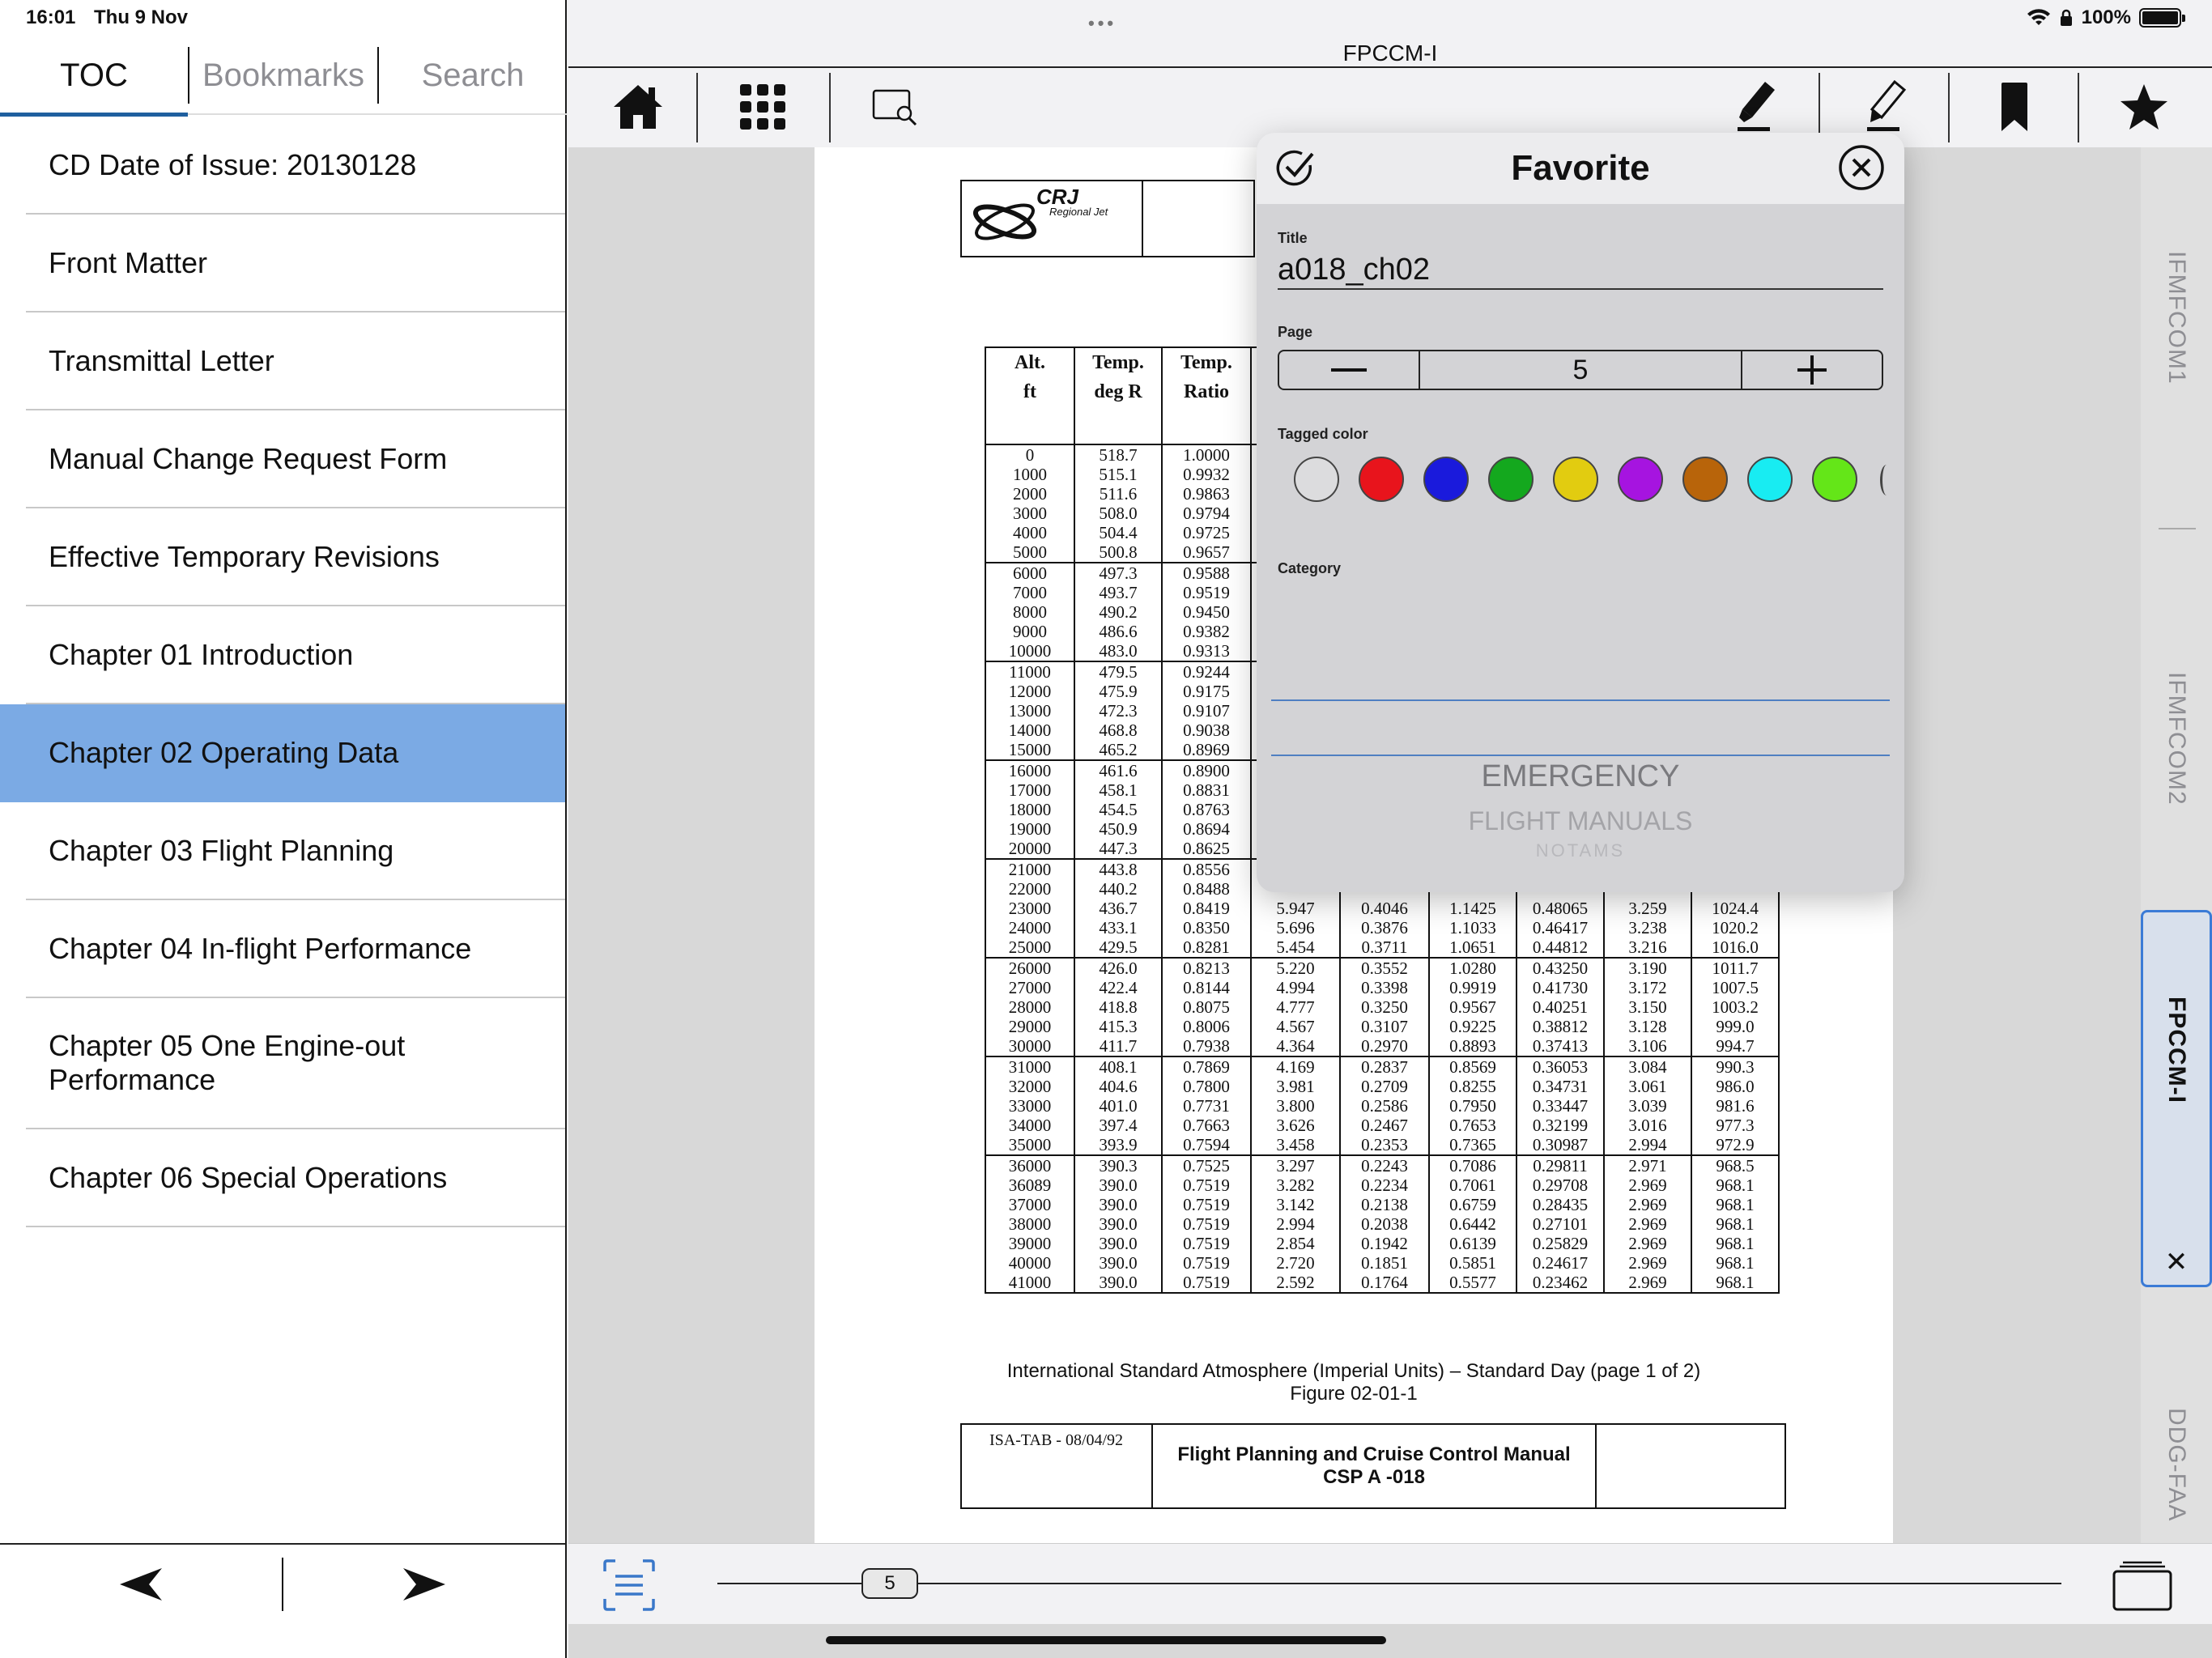  I want to click on table-cell: 450.9, so click(1119, 829).